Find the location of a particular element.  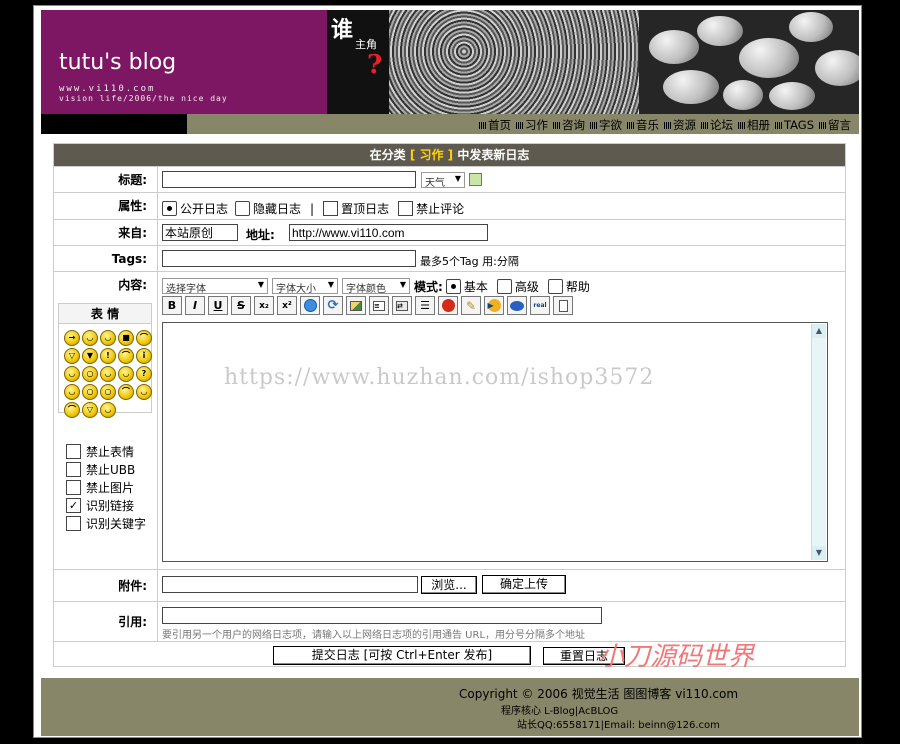

font-color-select: 字体颜色 is located at coordinates (376, 286).